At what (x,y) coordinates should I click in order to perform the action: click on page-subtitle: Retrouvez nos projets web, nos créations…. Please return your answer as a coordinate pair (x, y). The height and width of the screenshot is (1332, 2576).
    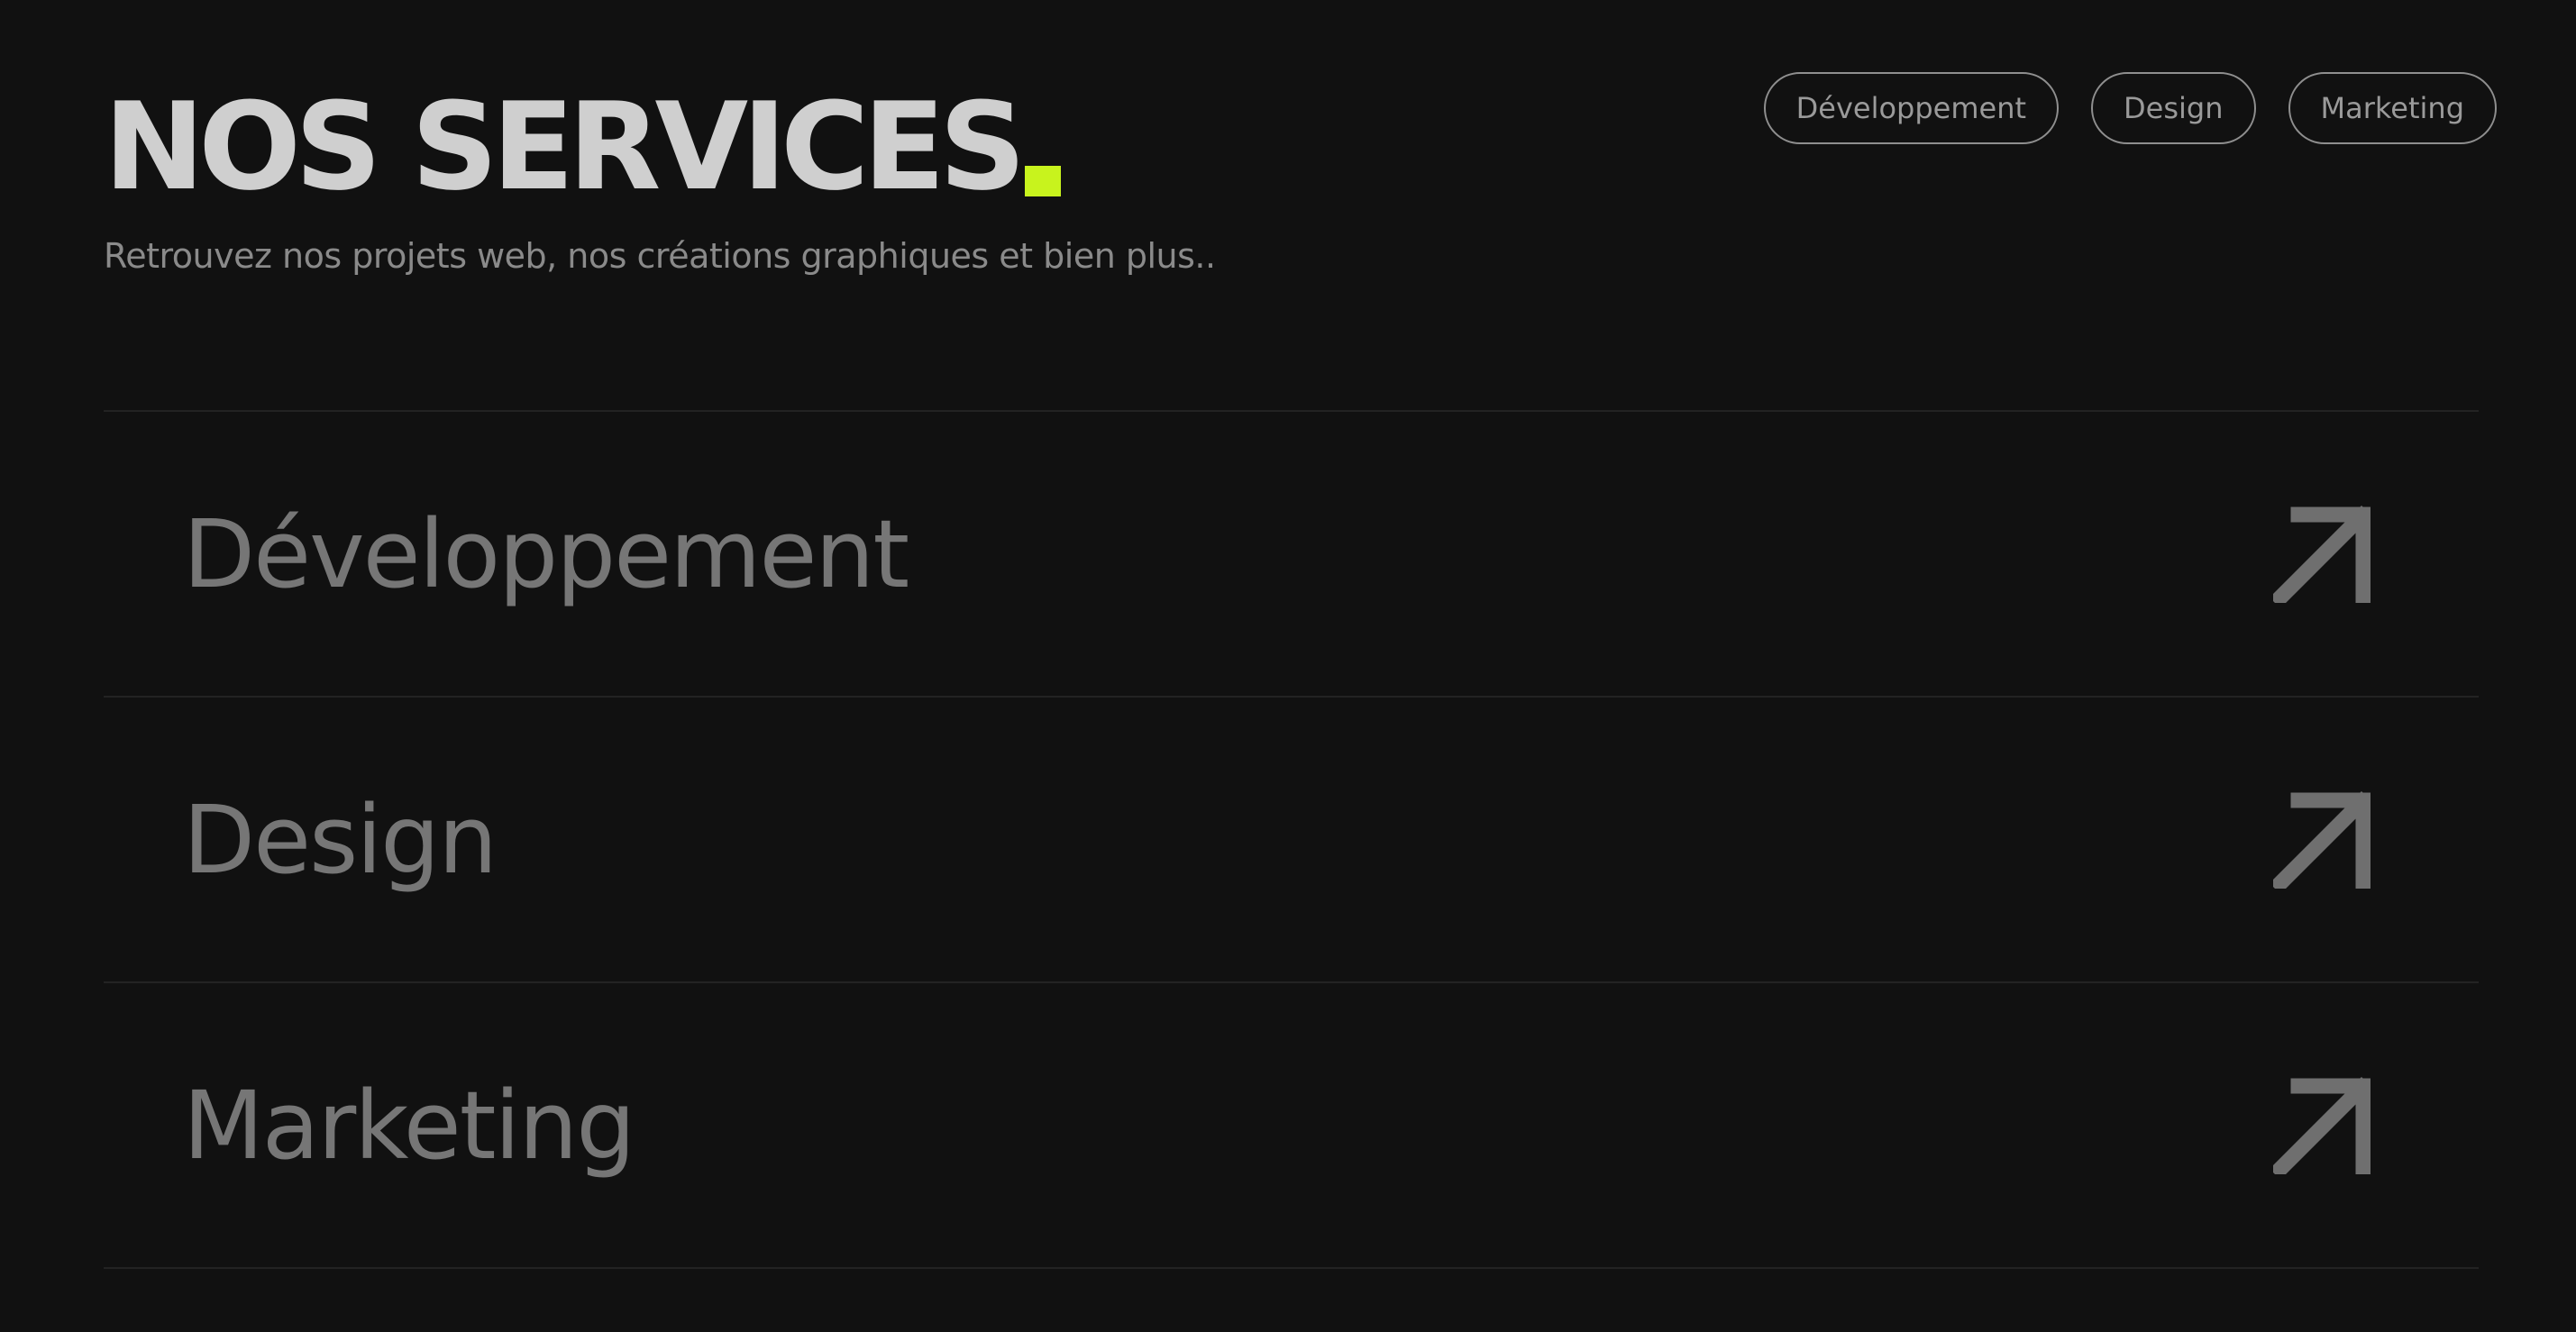
    Looking at the image, I should click on (660, 256).